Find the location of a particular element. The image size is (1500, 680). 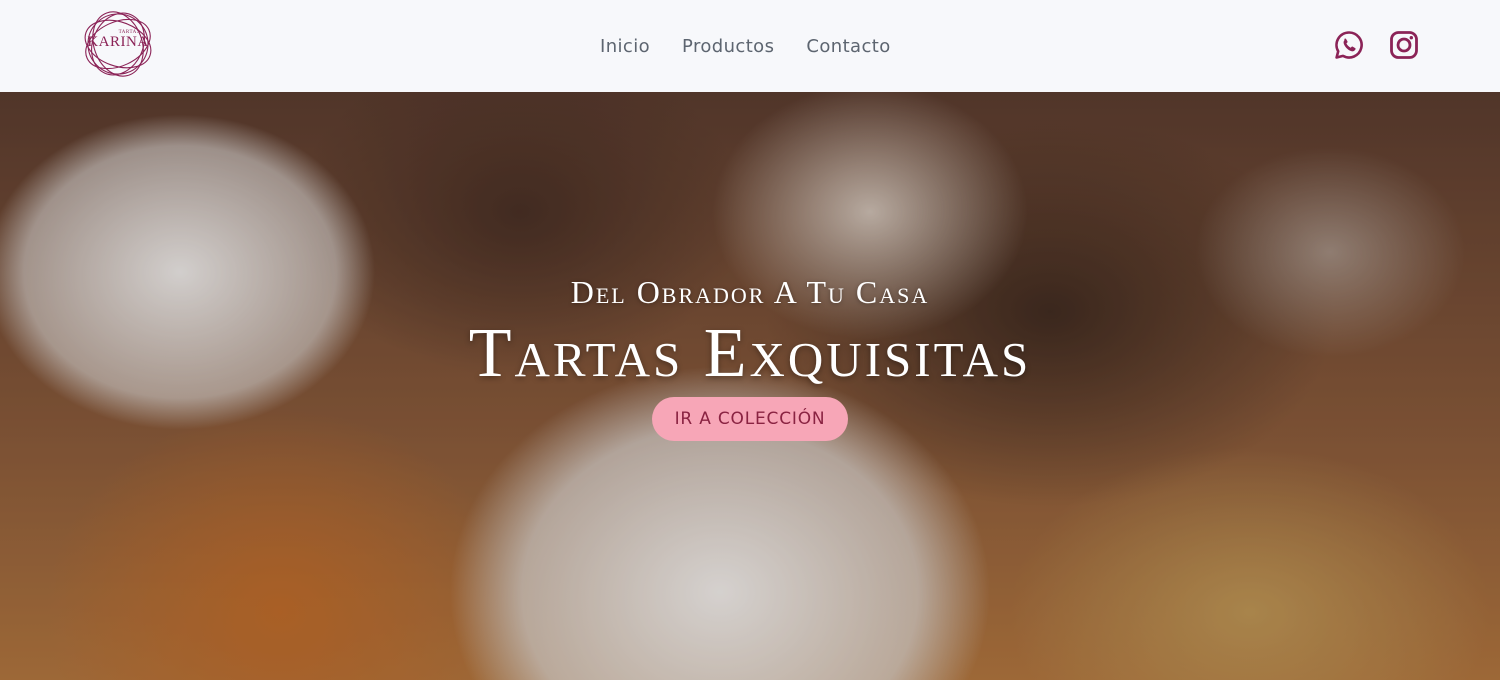

logo-brand-text: KARINA is located at coordinates (118, 42).